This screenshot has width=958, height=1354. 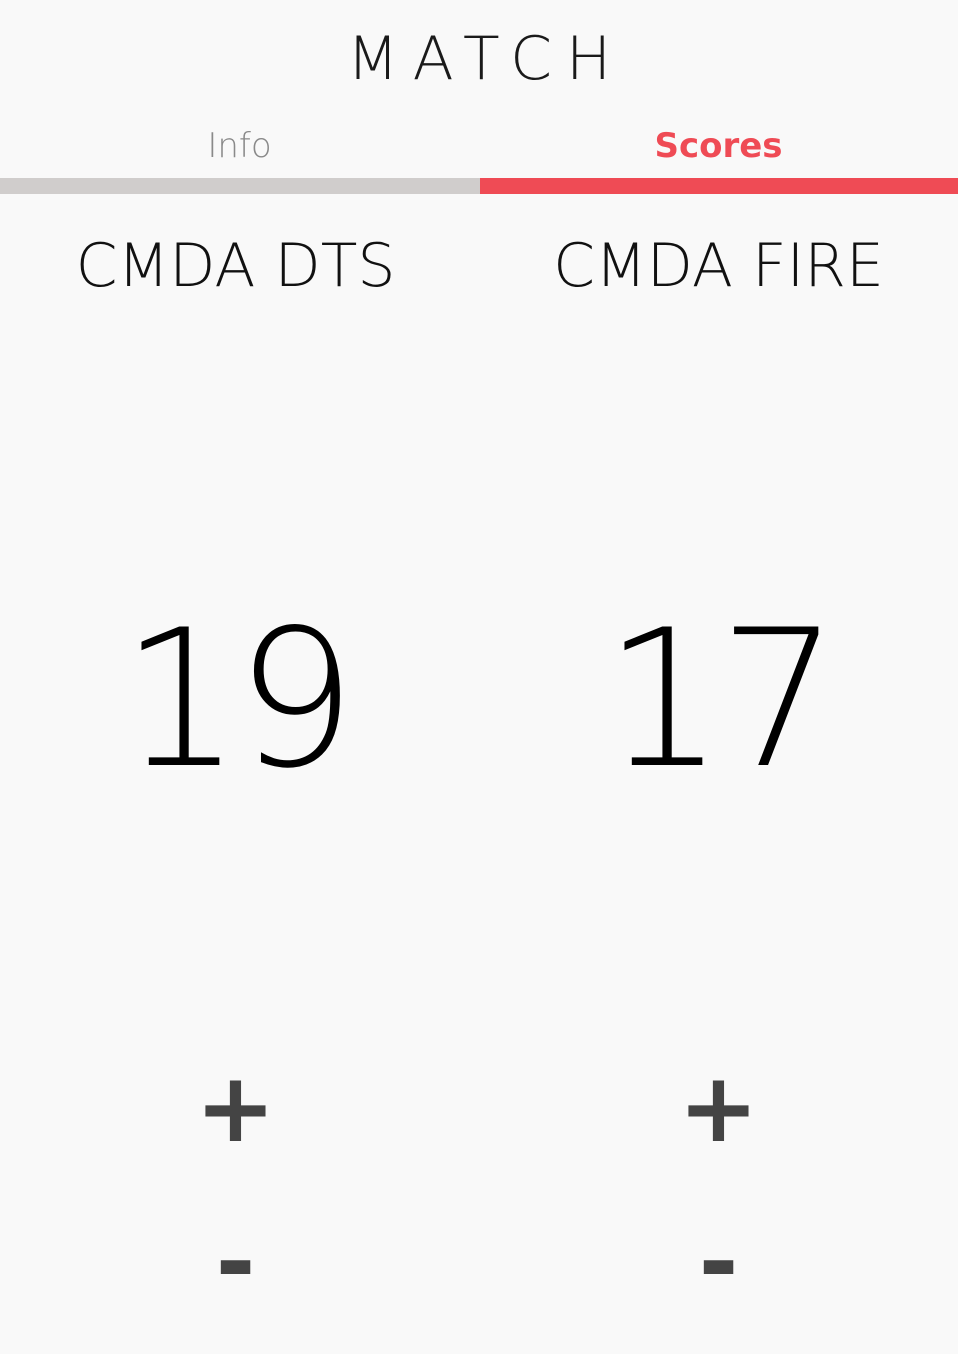 I want to click on team-name: CMDA DTS, so click(x=235, y=266).